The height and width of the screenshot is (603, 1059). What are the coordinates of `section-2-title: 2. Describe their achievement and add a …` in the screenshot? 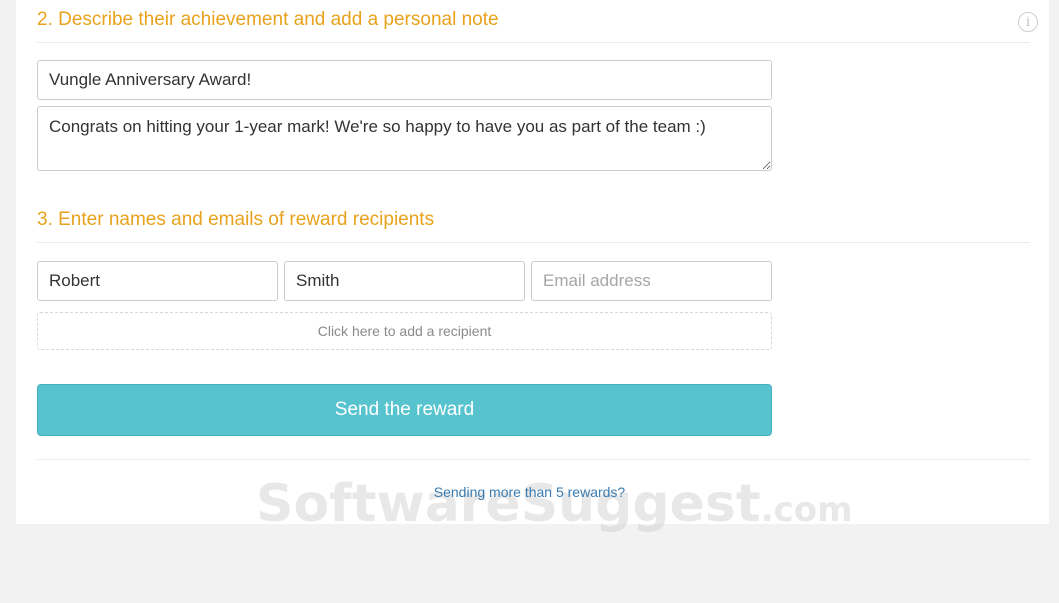 It's located at (268, 19).